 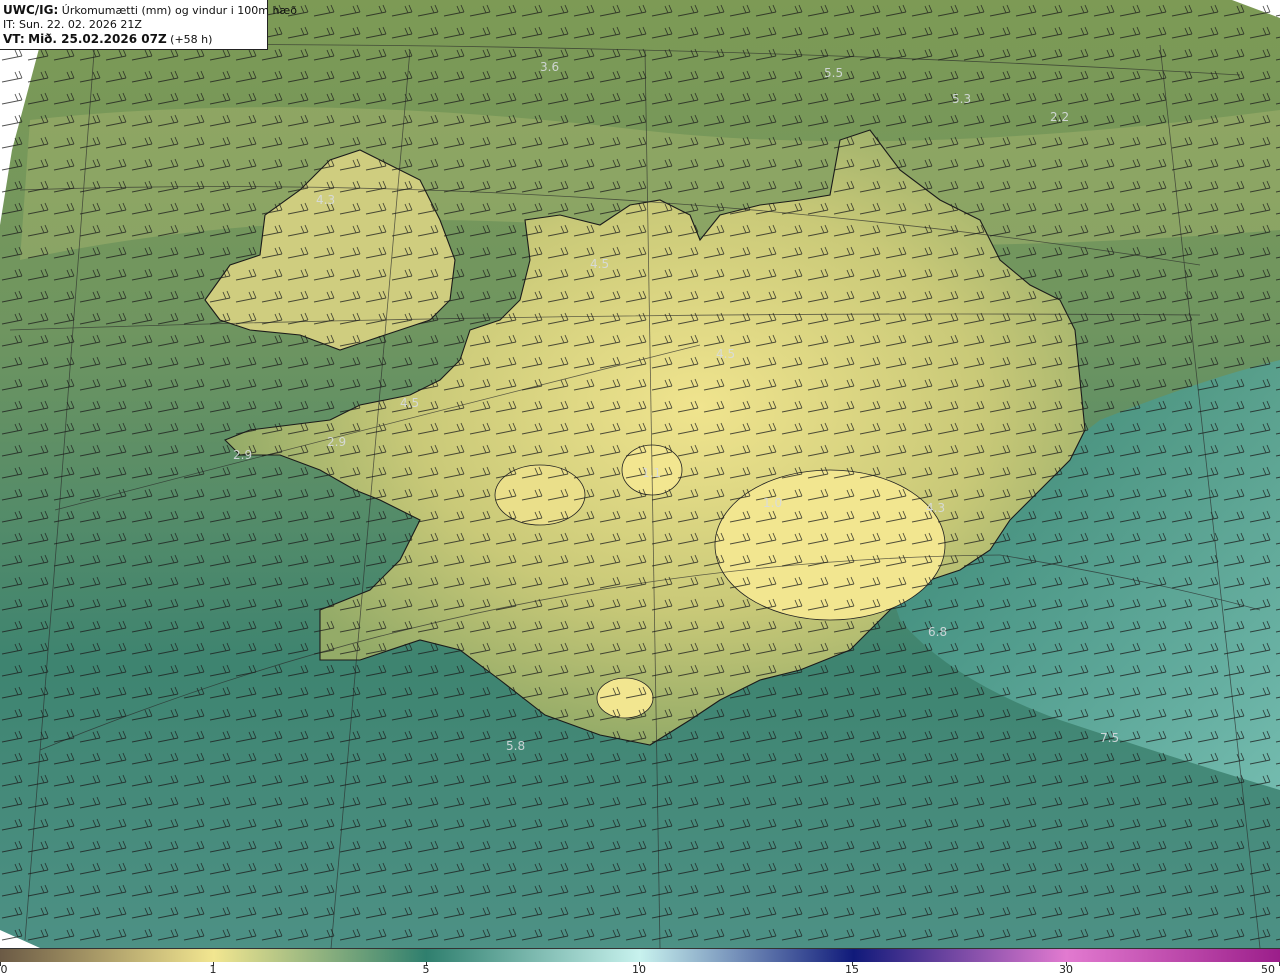 I want to click on vt-value: Mið. 25.02.2026 07Z, so click(x=97, y=39).